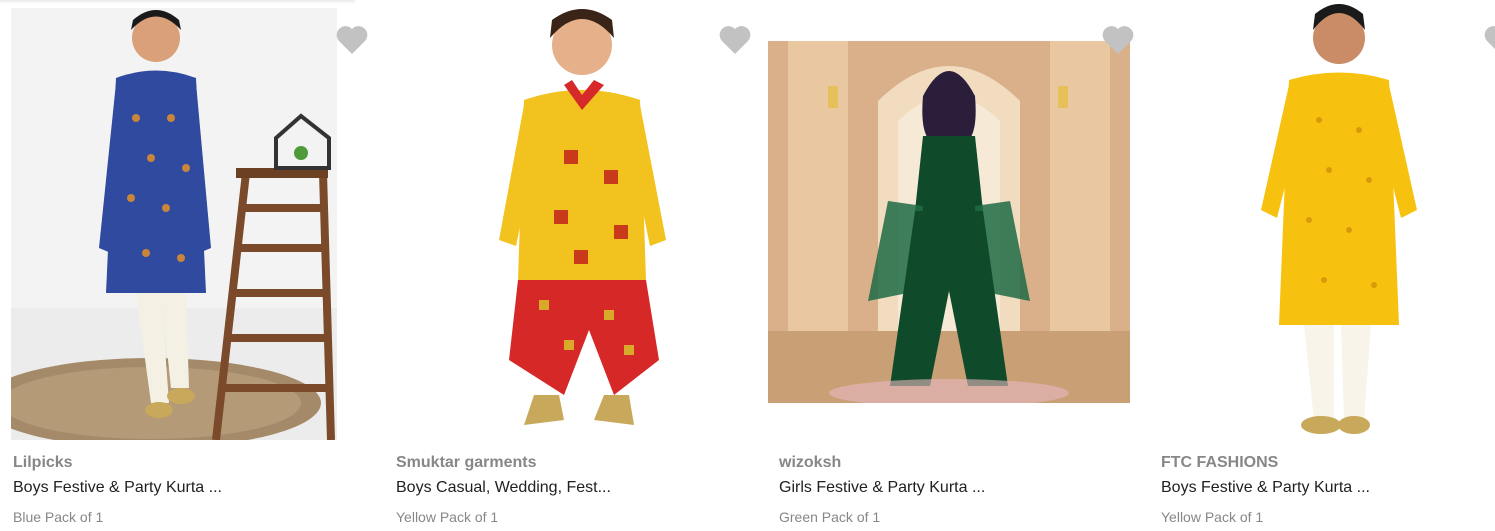 This screenshot has height=531, width=1495. What do you see at coordinates (43, 463) in the screenshot?
I see `product-brand: Lilpicks` at bounding box center [43, 463].